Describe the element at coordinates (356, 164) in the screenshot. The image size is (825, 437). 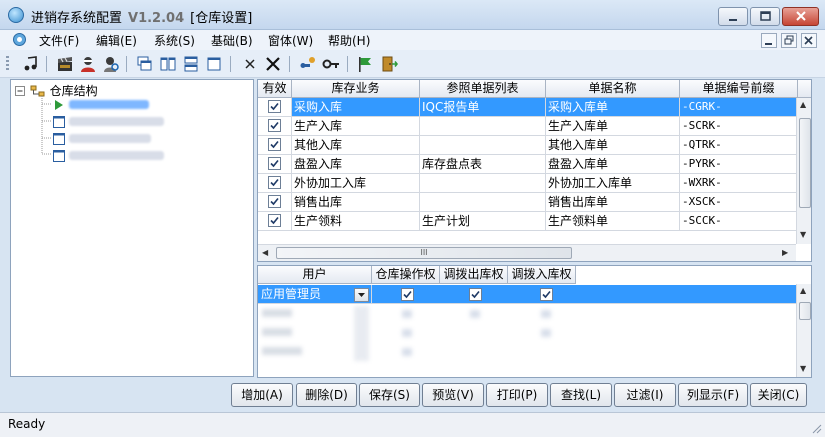
I see `cell-business: 盘盈入库` at that location.